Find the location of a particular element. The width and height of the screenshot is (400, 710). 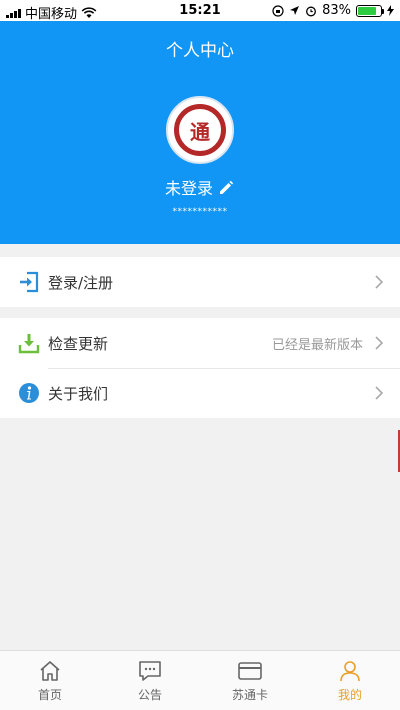

login-register-row: 登录/注册 is located at coordinates (200, 282).